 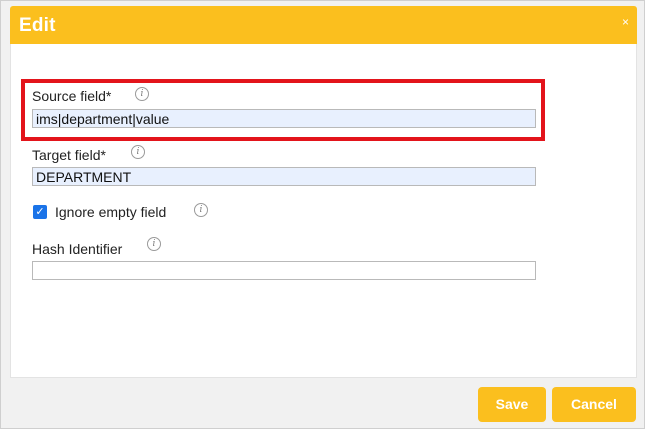 I want to click on close-icon: ×, so click(x=625, y=22).